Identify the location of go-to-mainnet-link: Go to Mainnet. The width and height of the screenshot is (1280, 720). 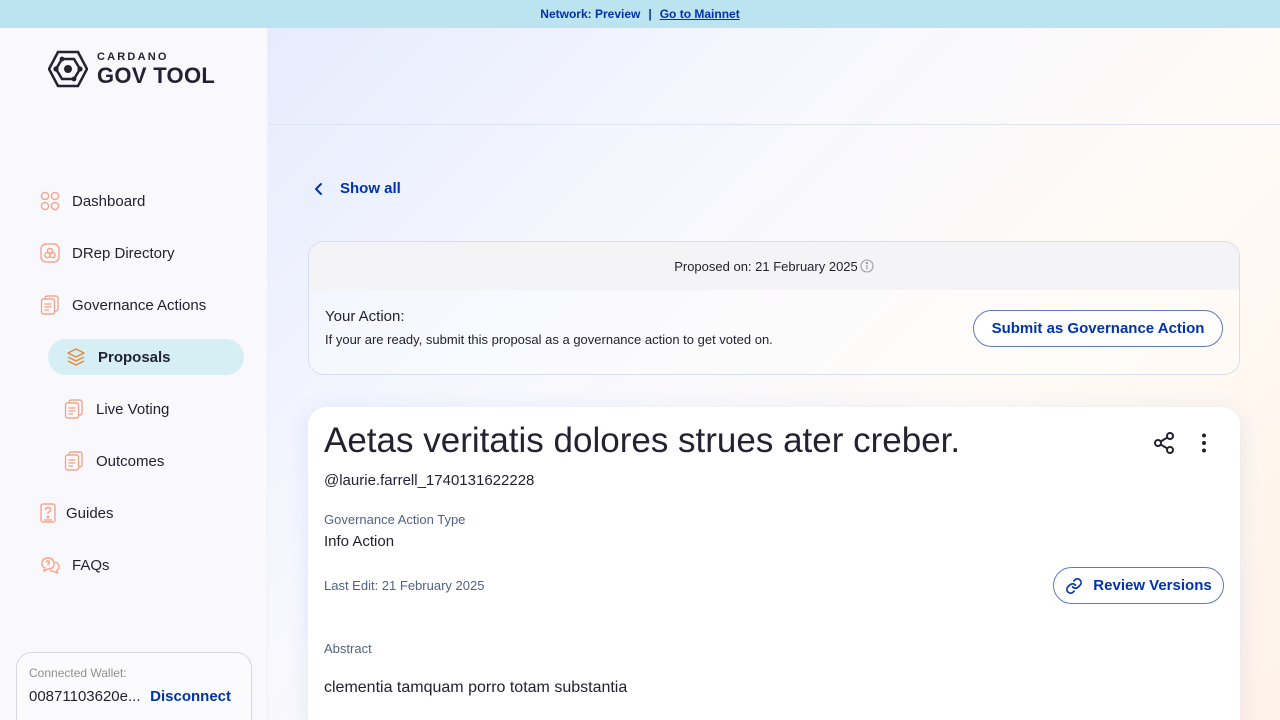
(700, 14).